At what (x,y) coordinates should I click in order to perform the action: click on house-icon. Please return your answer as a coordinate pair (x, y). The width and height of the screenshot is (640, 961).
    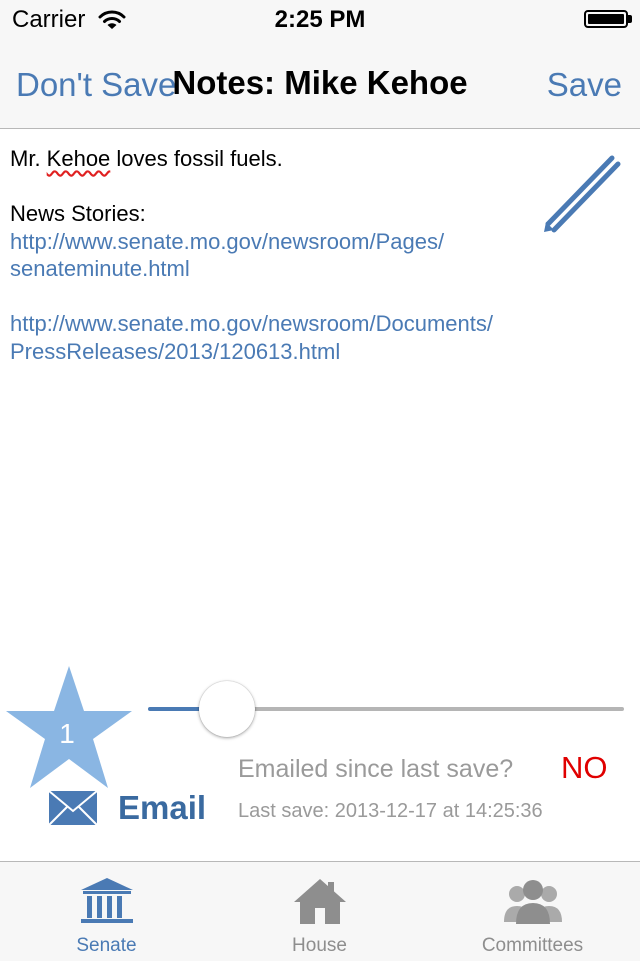
    Looking at the image, I should click on (319, 901).